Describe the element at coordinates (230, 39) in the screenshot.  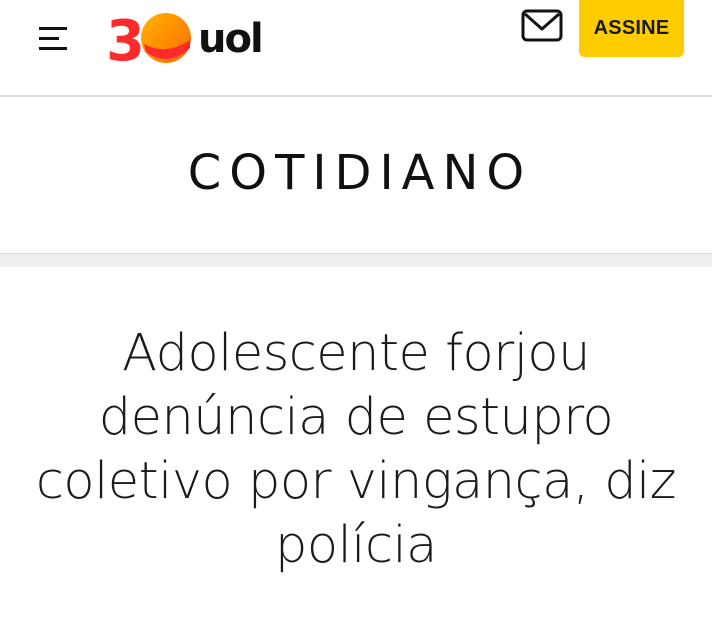
I see `logo-wordmark: uol` at that location.